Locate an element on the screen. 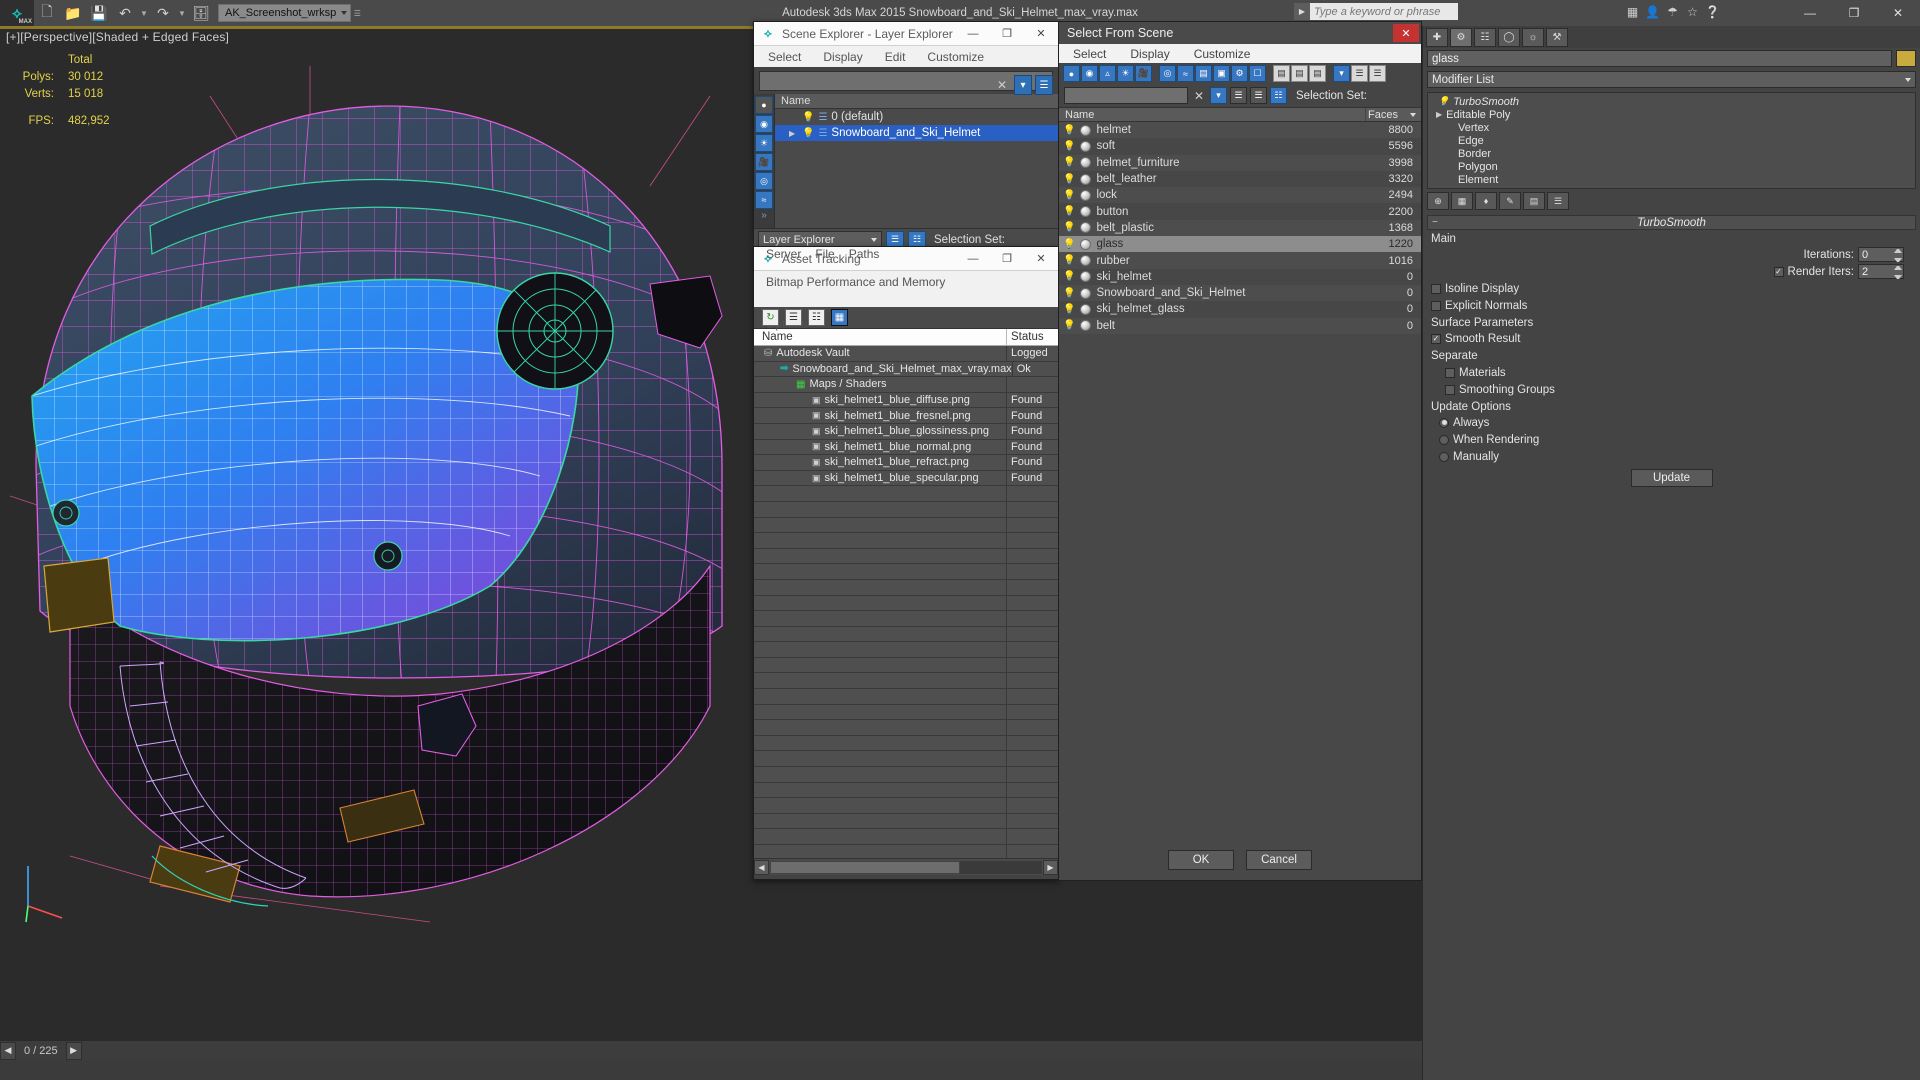 The image size is (1920, 1080). table-row: ▣ ski_helmet1_blue_diffuse.png Found is located at coordinates (906, 400).